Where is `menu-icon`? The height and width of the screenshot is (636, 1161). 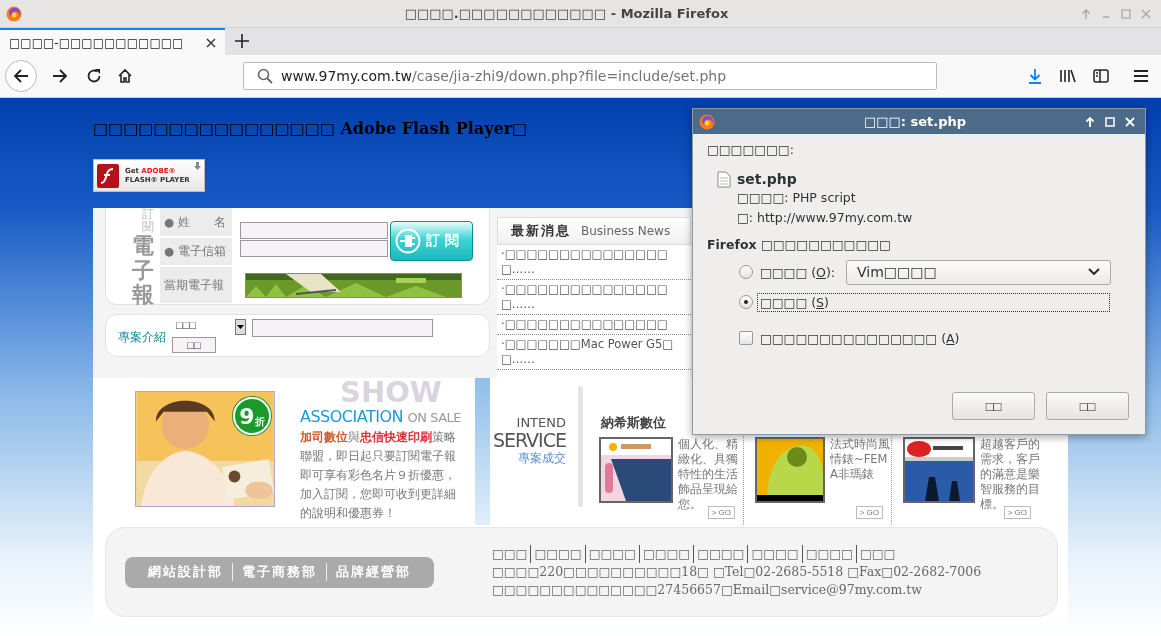
menu-icon is located at coordinates (1141, 76).